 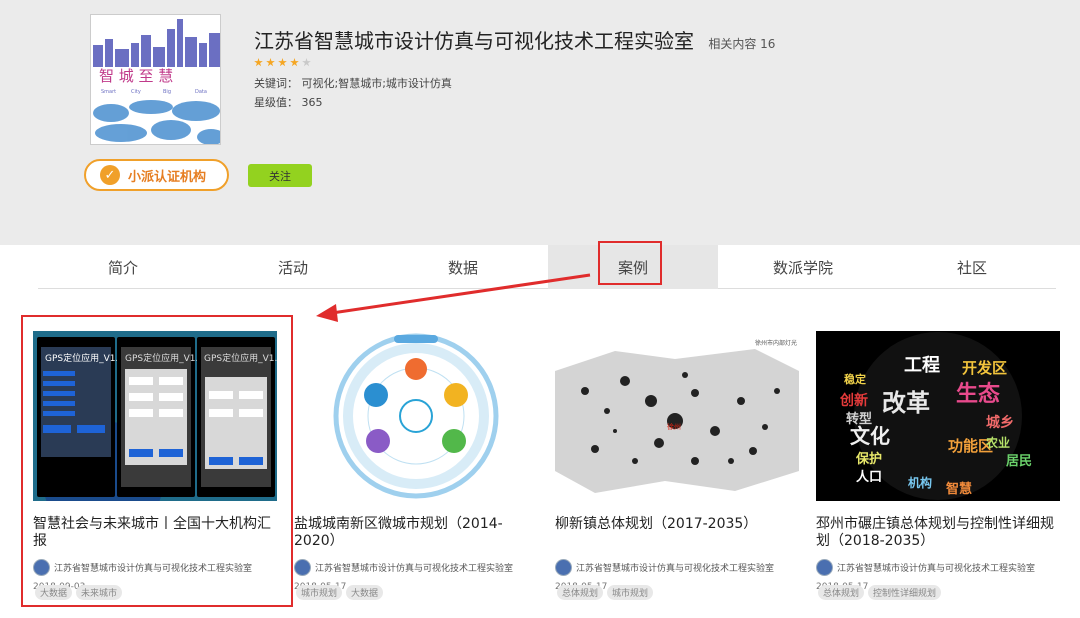 I want to click on word: 农业, so click(x=997, y=442).